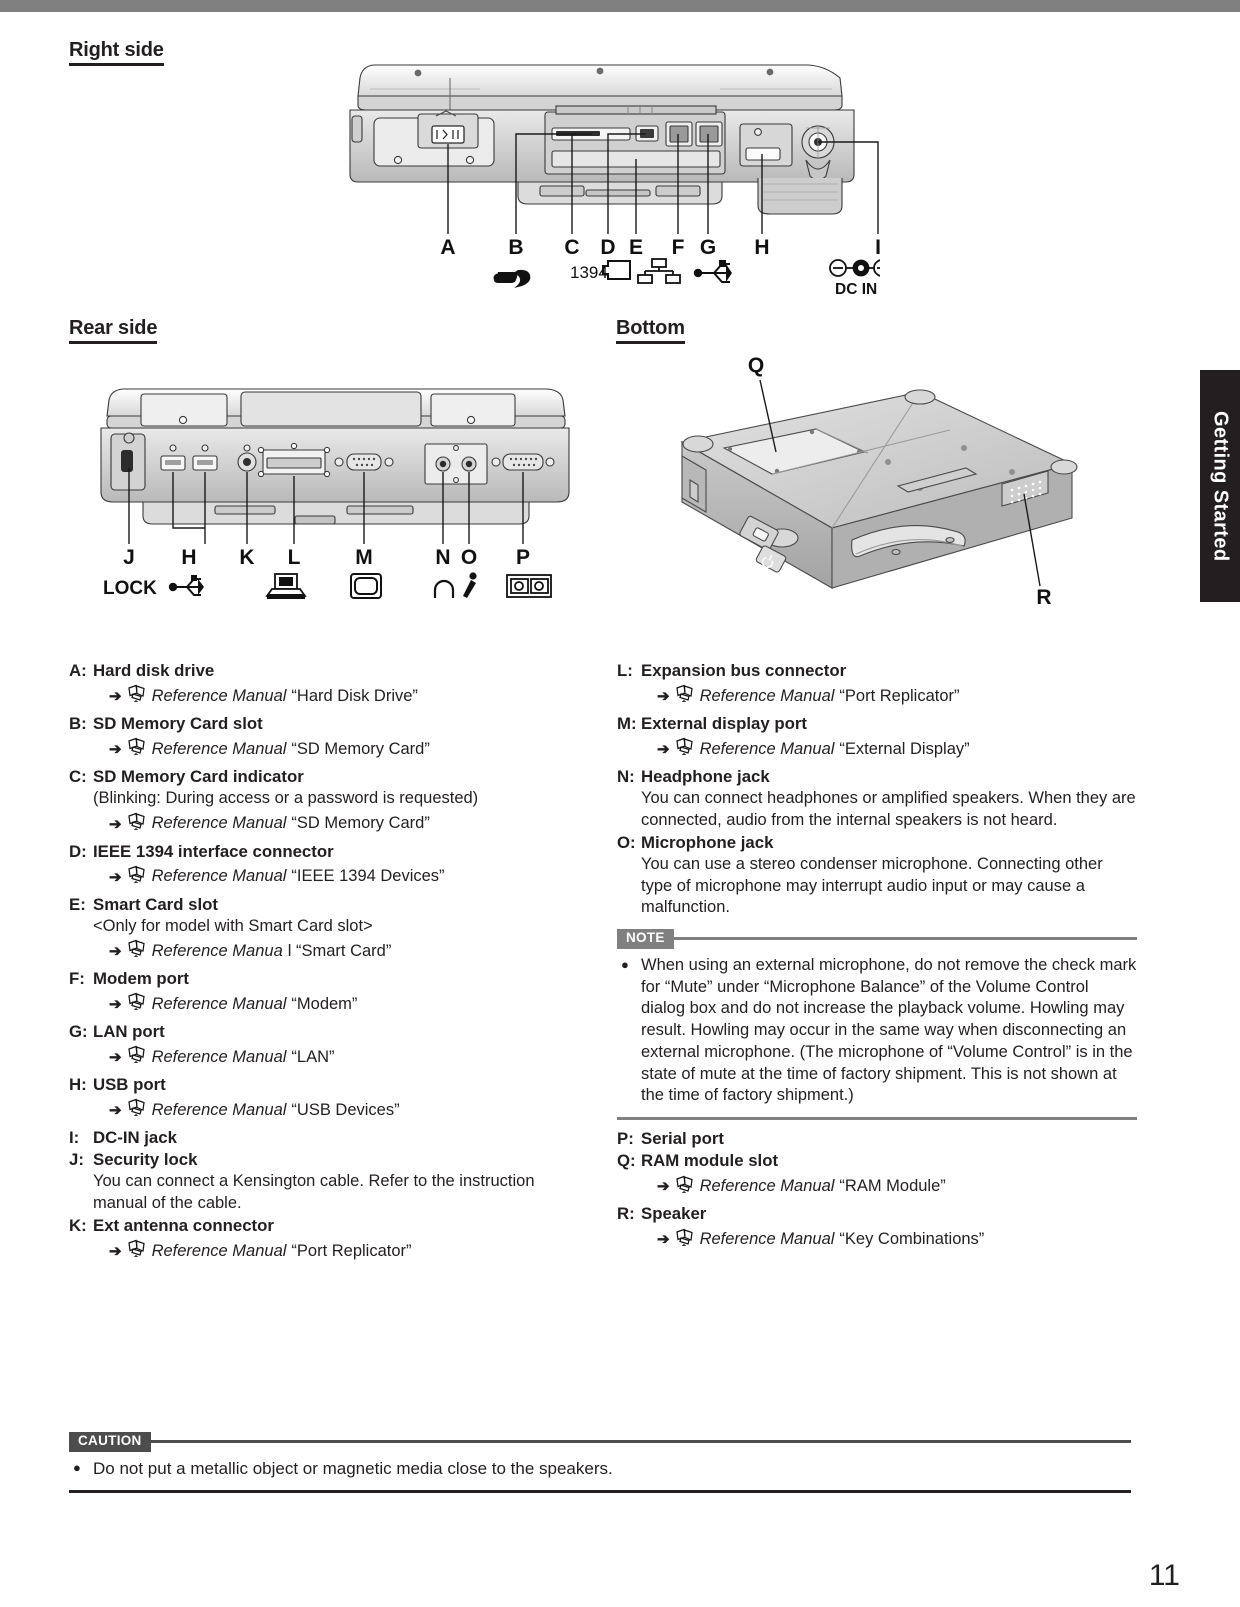 Image resolution: width=1240 pixels, height=1607 pixels. Describe the element at coordinates (329, 724) in the screenshot. I see `legend-entry-header: B: SD Memory Card slot` at that location.